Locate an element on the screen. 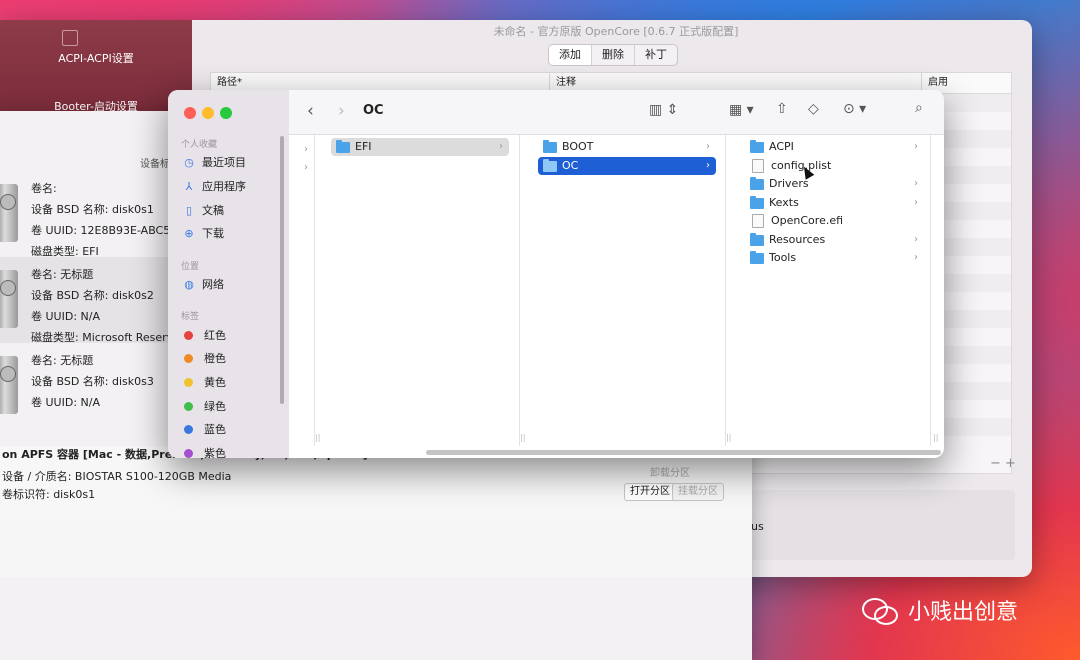  list-item: Tools › is located at coordinates (837, 258).